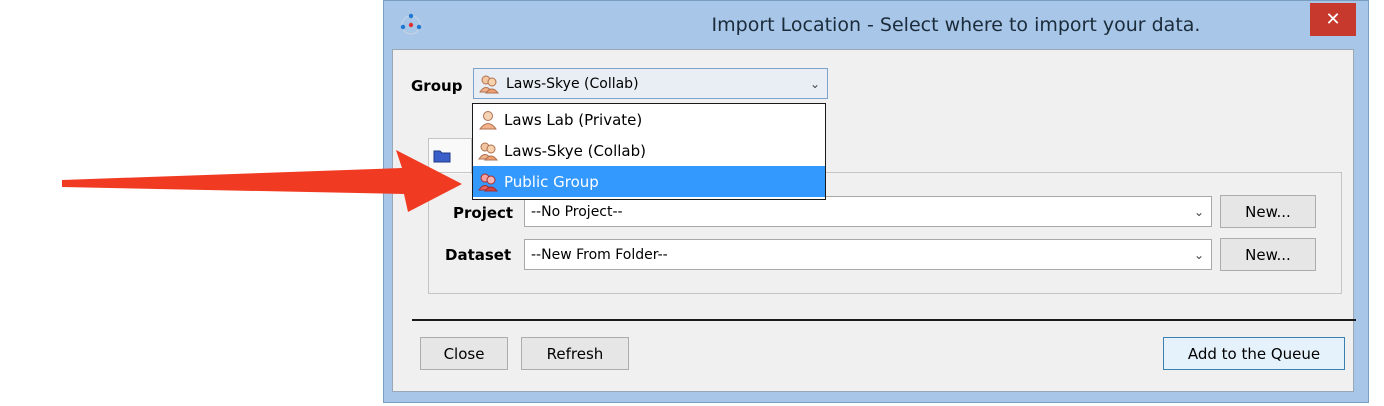 The height and width of the screenshot is (406, 1384). What do you see at coordinates (262, 181) in the screenshot?
I see `annotation-arrow` at bounding box center [262, 181].